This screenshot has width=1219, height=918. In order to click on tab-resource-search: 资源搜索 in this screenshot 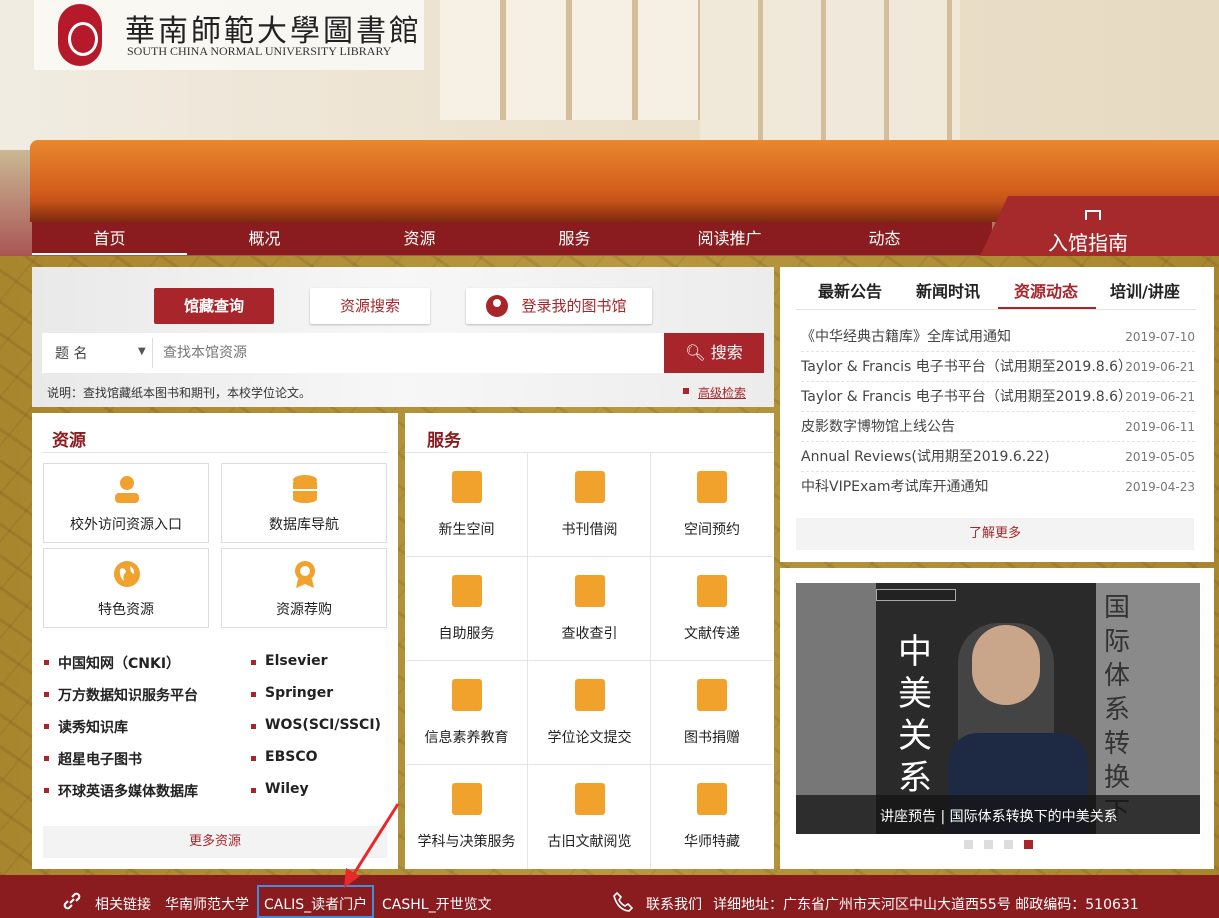, I will do `click(370, 306)`.